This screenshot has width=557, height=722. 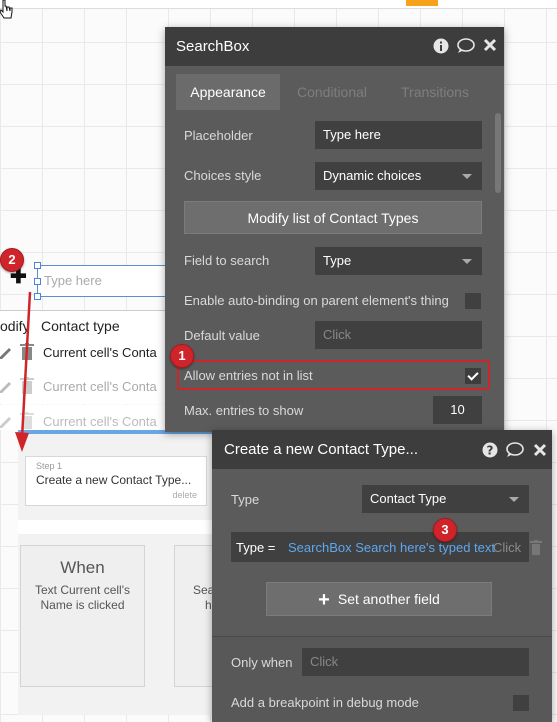 What do you see at coordinates (218, 135) in the screenshot?
I see `placeholder-label: Placeholder` at bounding box center [218, 135].